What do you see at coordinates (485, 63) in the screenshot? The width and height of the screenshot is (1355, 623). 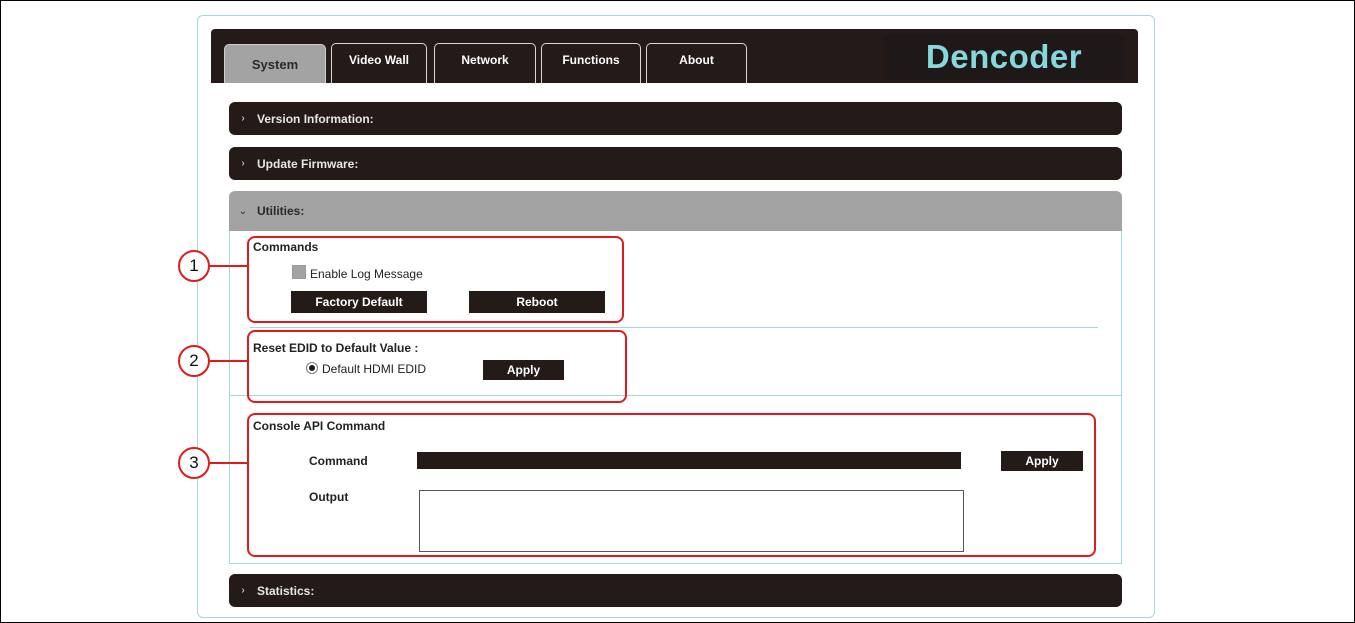 I see `tab-network: Network` at bounding box center [485, 63].